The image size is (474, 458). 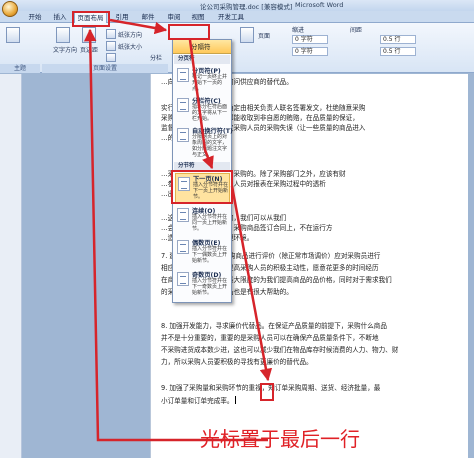 What do you see at coordinates (89, 49) in the screenshot?
I see `margins-label: 页边距` at bounding box center [89, 49].